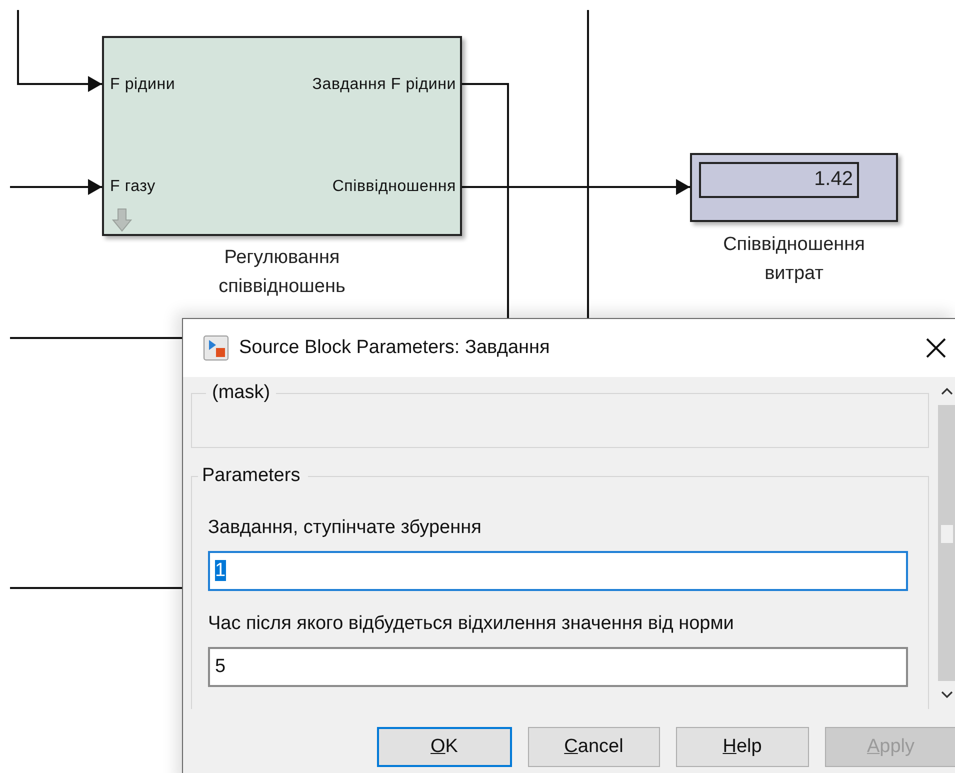 This screenshot has height=773, width=955. What do you see at coordinates (471, 624) in the screenshot?
I see `field-label: Час після якого відбудеться відхилення значення від норми` at bounding box center [471, 624].